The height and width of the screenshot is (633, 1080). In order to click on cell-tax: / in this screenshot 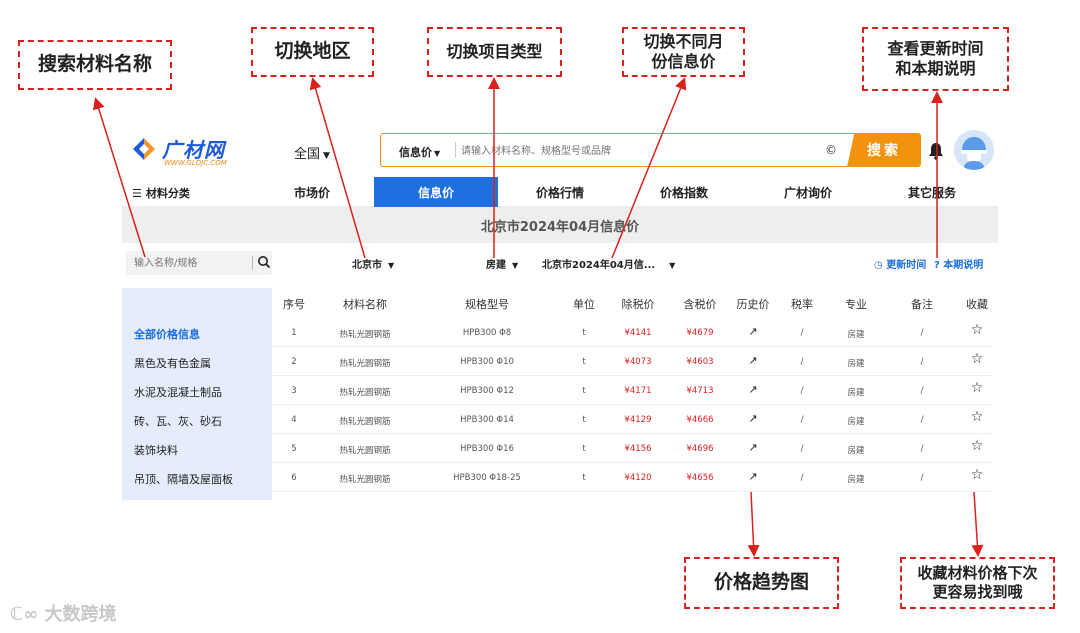, I will do `click(802, 391)`.